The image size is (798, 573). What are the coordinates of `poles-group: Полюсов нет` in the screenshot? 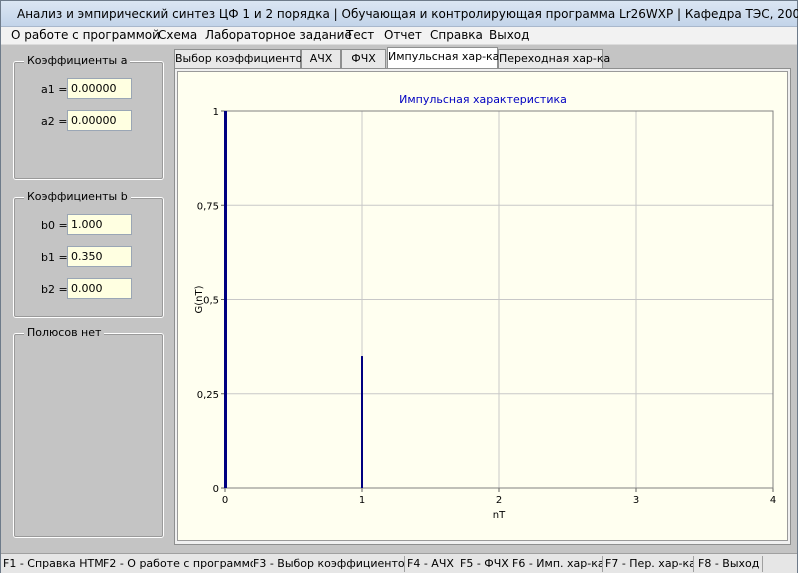 It's located at (88, 432).